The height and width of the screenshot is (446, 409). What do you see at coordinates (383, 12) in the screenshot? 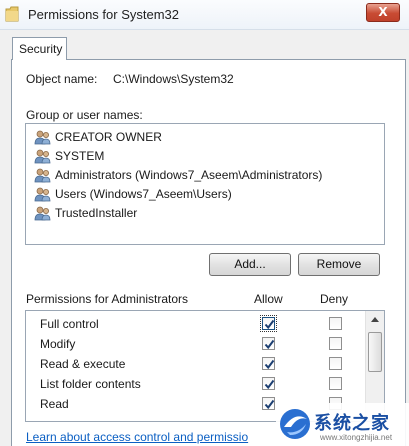
I see `close-button: X` at bounding box center [383, 12].